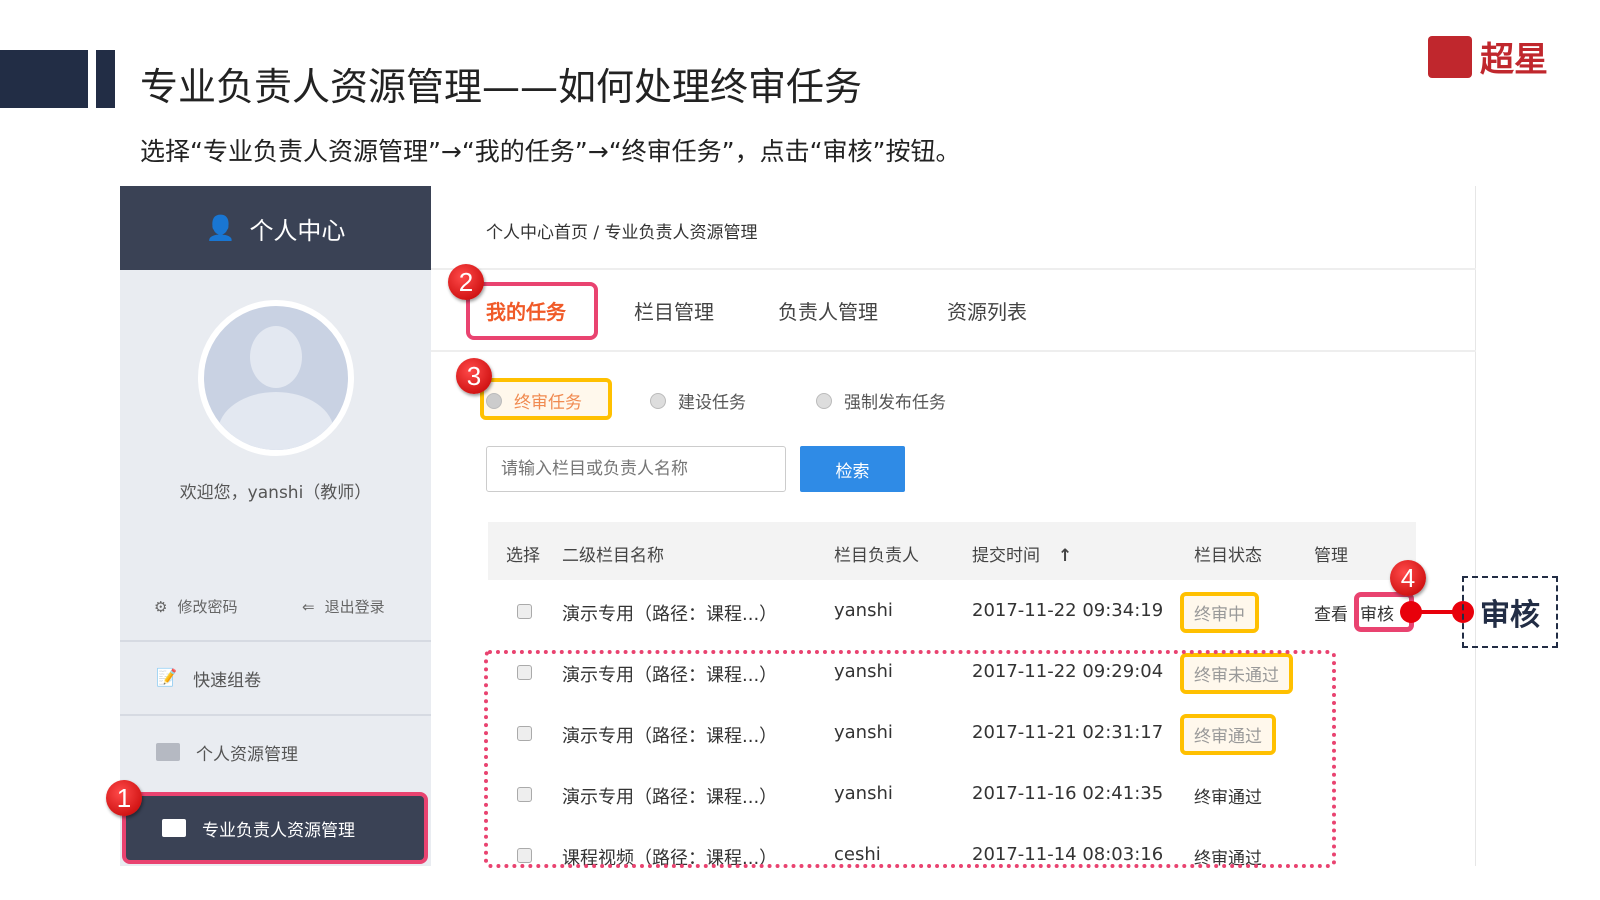 This screenshot has width=1600, height=900. What do you see at coordinates (276, 357) in the screenshot?
I see `avatar-head` at bounding box center [276, 357].